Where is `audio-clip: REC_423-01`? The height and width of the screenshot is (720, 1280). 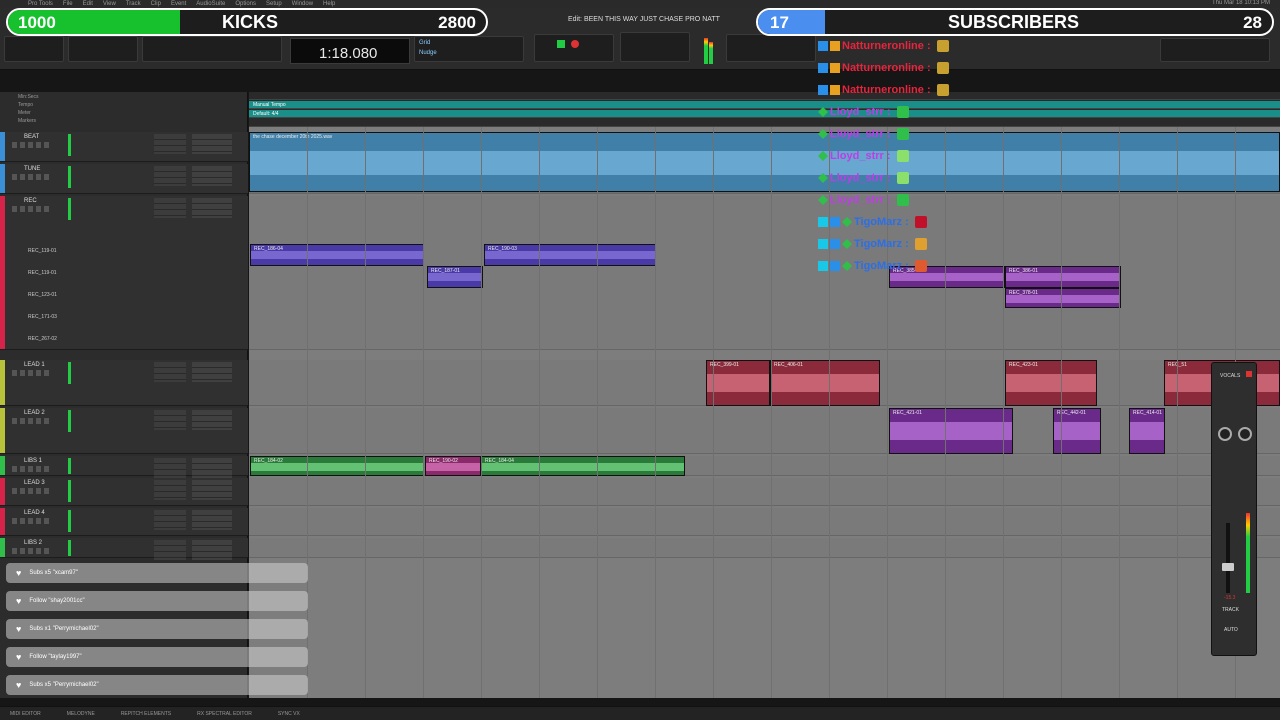 audio-clip: REC_423-01 is located at coordinates (1051, 383).